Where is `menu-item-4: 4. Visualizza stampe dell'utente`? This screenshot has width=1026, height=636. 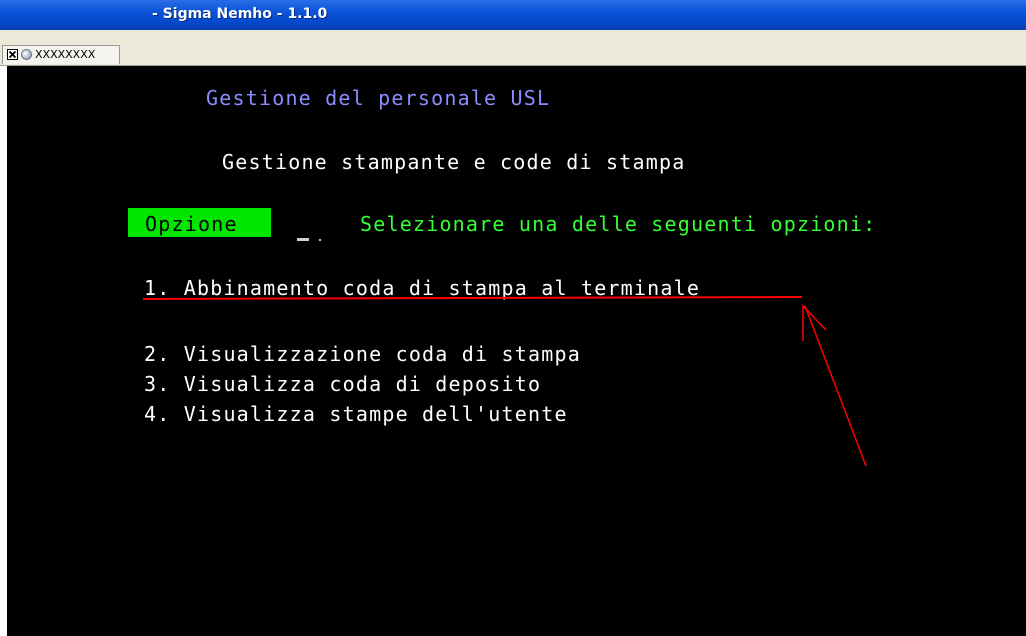
menu-item-4: 4. Visualizza stampe dell'utente is located at coordinates (356, 414).